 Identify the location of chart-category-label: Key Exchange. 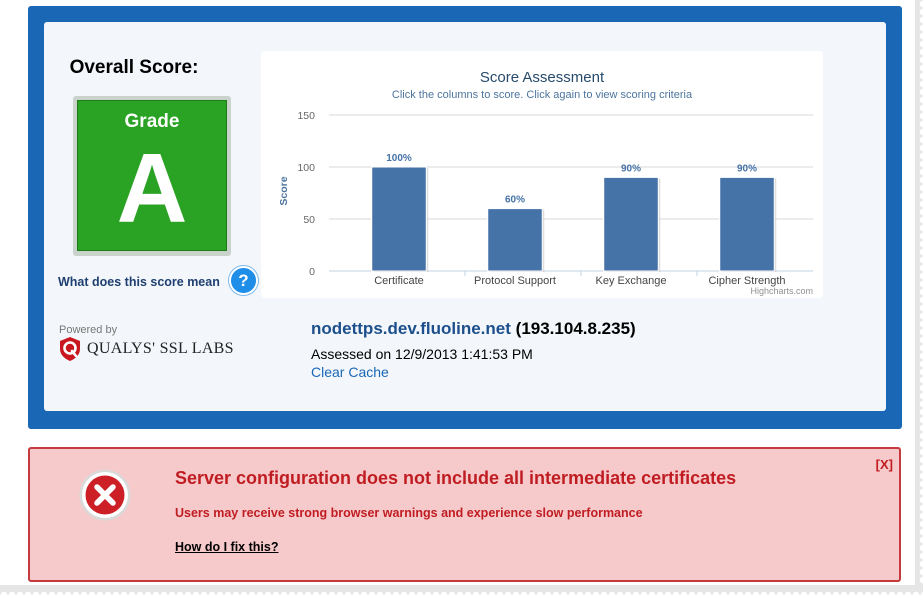
(631, 281).